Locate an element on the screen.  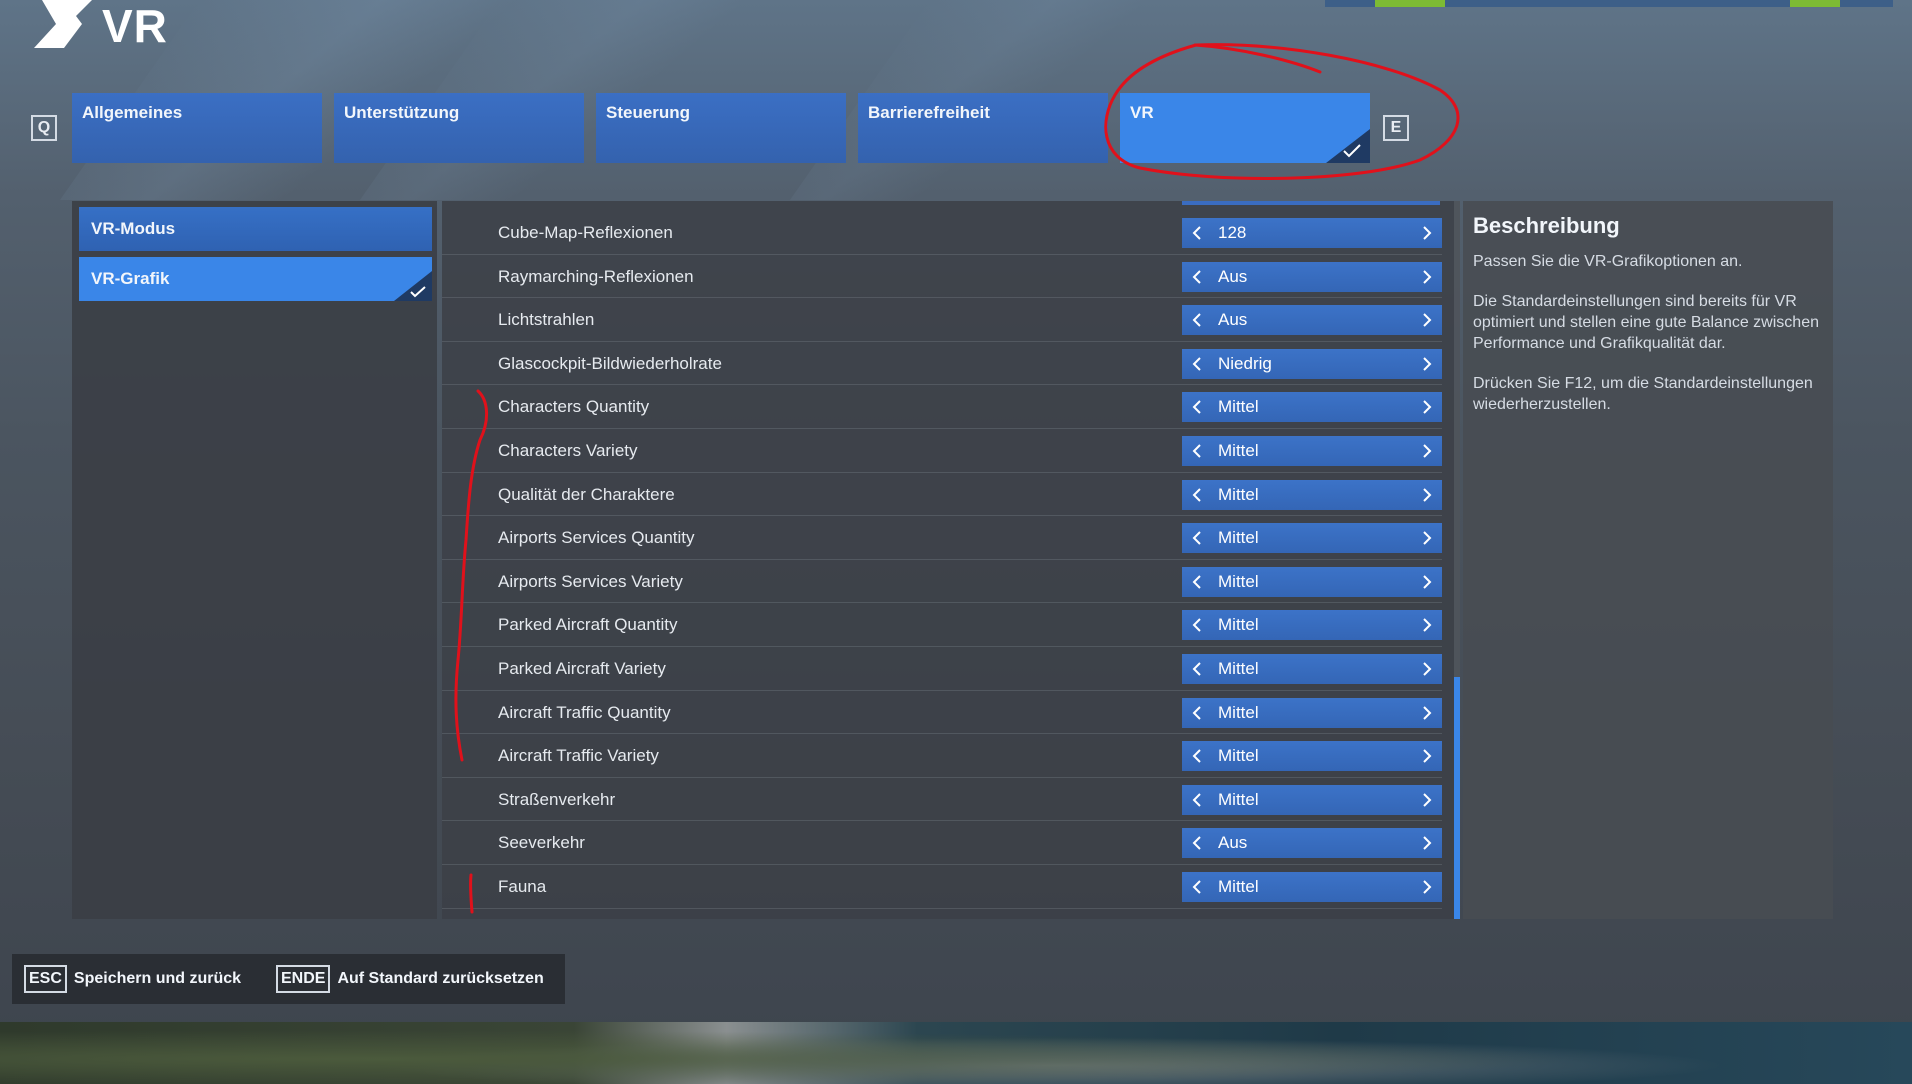
prev-tab-key: Q is located at coordinates (44, 128).